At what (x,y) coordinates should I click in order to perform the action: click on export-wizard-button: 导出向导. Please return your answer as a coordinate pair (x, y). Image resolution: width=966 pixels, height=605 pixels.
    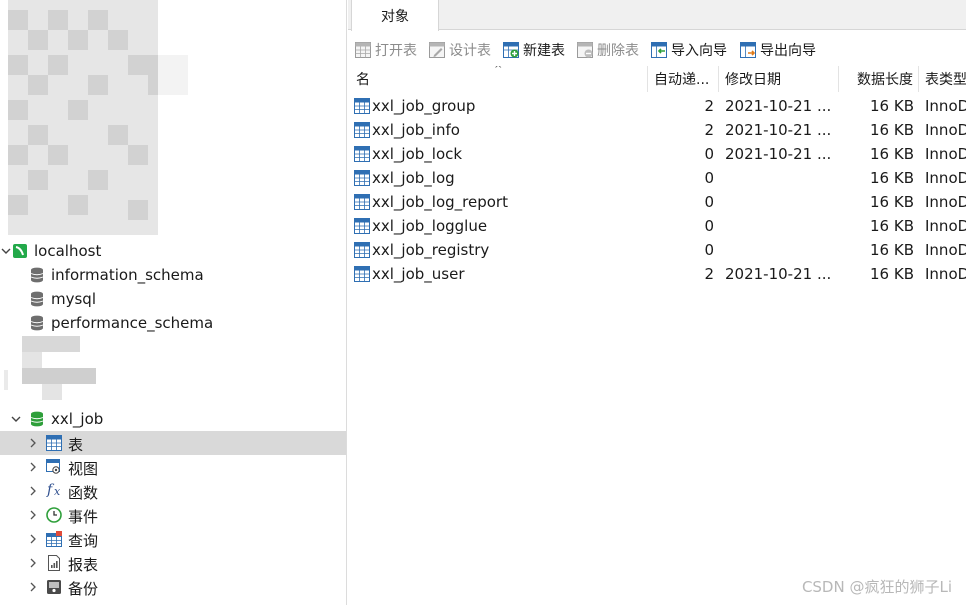
    Looking at the image, I should click on (778, 50).